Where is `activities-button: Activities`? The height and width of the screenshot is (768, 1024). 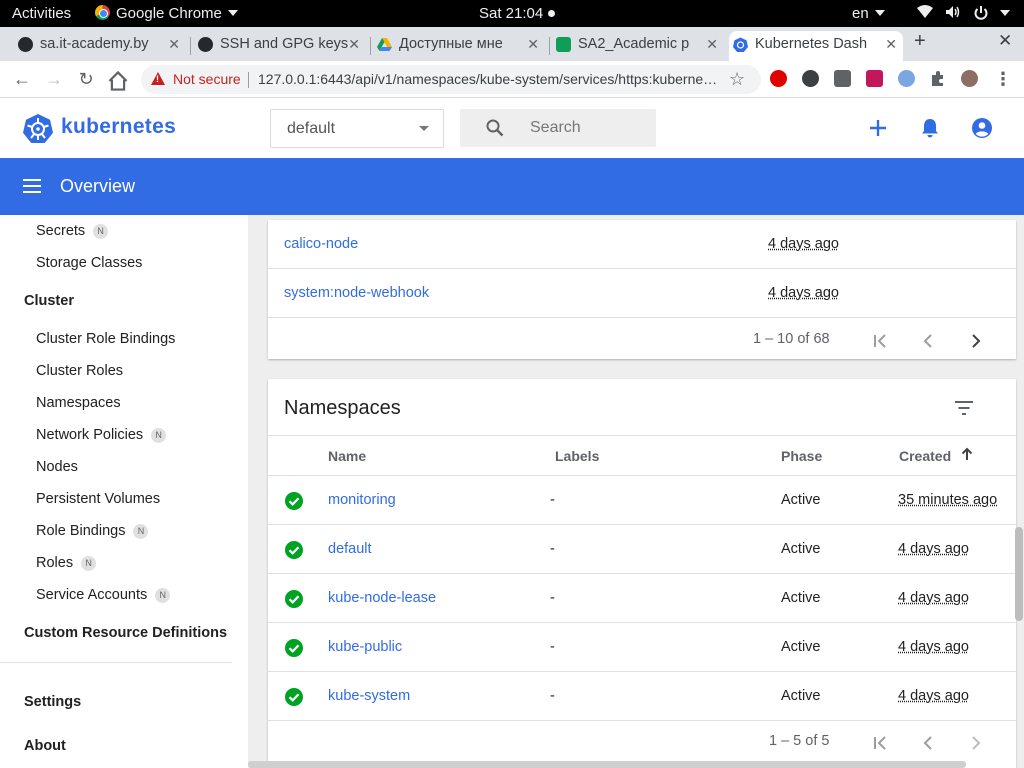
activities-button: Activities is located at coordinates (41, 13).